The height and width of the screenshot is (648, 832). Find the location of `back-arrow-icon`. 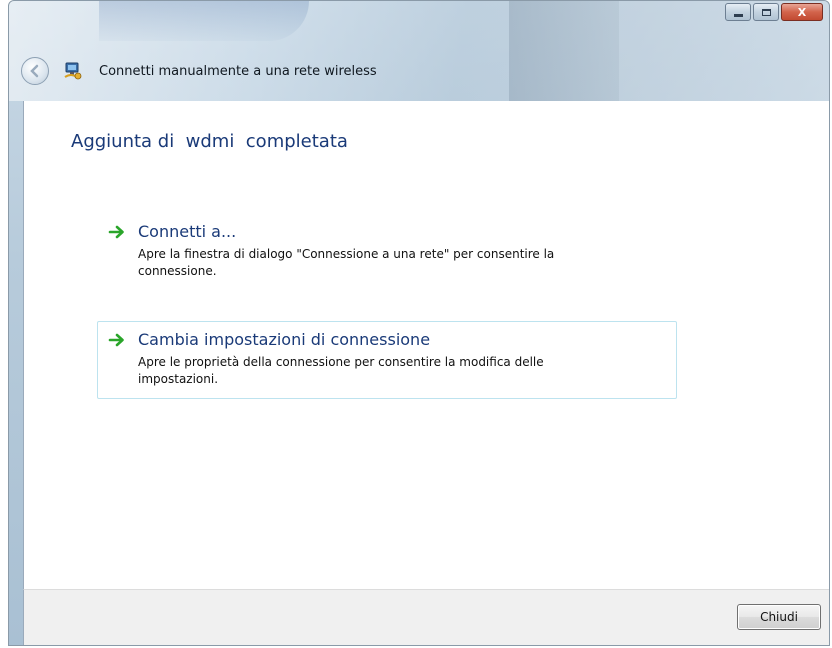

back-arrow-icon is located at coordinates (34, 71).